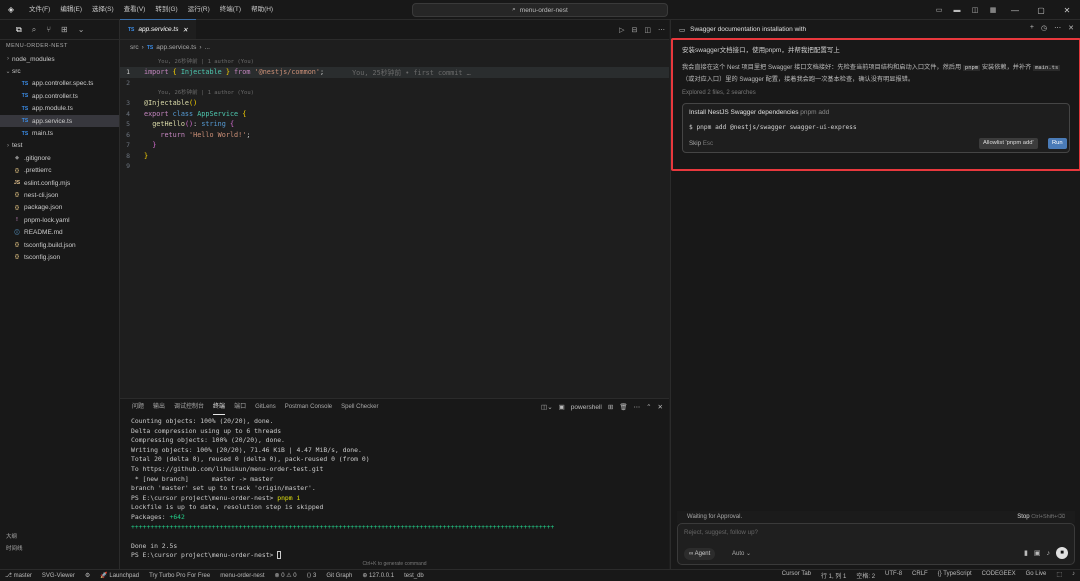 The image size is (1080, 581). Describe the element at coordinates (701, 143) in the screenshot. I see `skip-button: Skip Esc` at that location.